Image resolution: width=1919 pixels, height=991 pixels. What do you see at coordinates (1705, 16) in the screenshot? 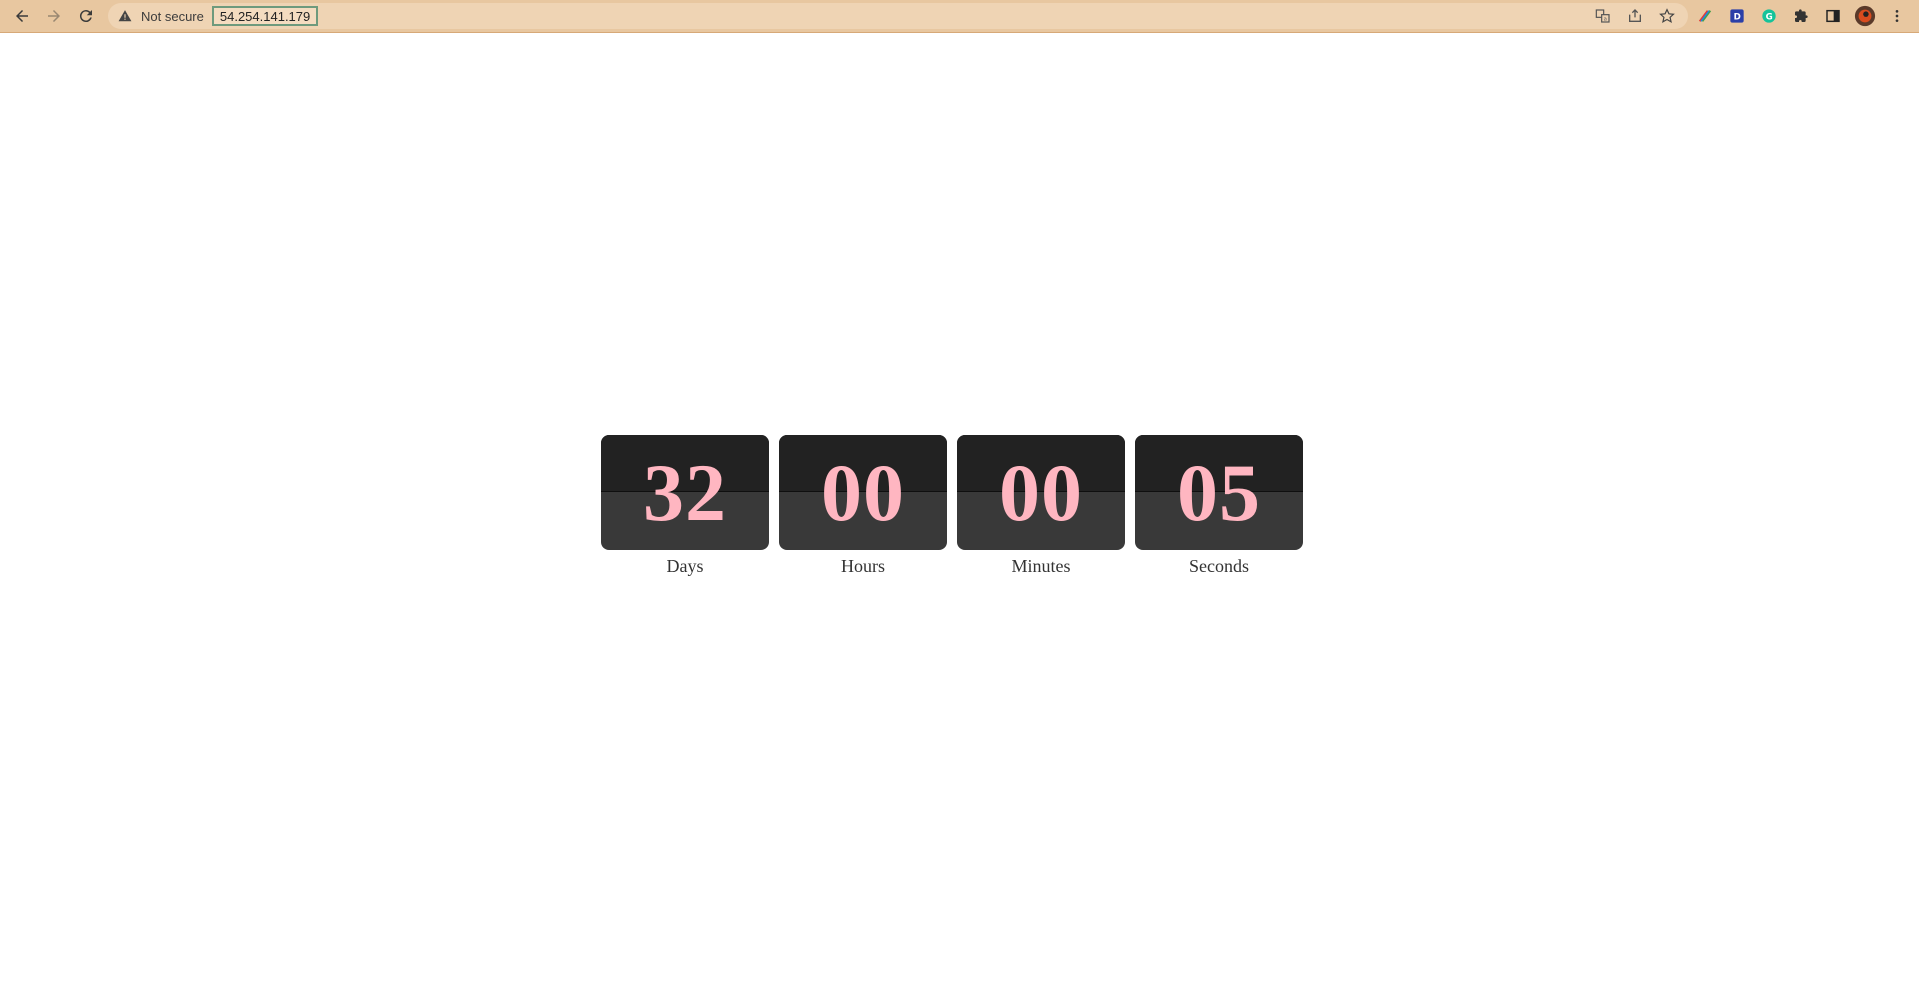
I see `color-picker-extension-icon` at bounding box center [1705, 16].